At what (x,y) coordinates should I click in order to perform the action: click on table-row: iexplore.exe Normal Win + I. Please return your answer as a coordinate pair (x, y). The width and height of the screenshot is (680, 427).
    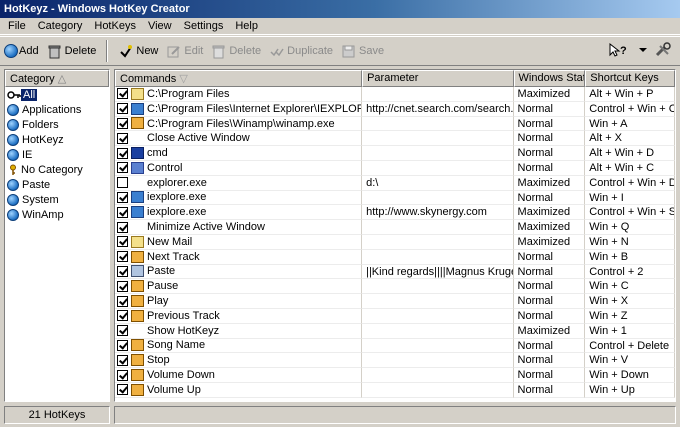
    Looking at the image, I should click on (395, 198).